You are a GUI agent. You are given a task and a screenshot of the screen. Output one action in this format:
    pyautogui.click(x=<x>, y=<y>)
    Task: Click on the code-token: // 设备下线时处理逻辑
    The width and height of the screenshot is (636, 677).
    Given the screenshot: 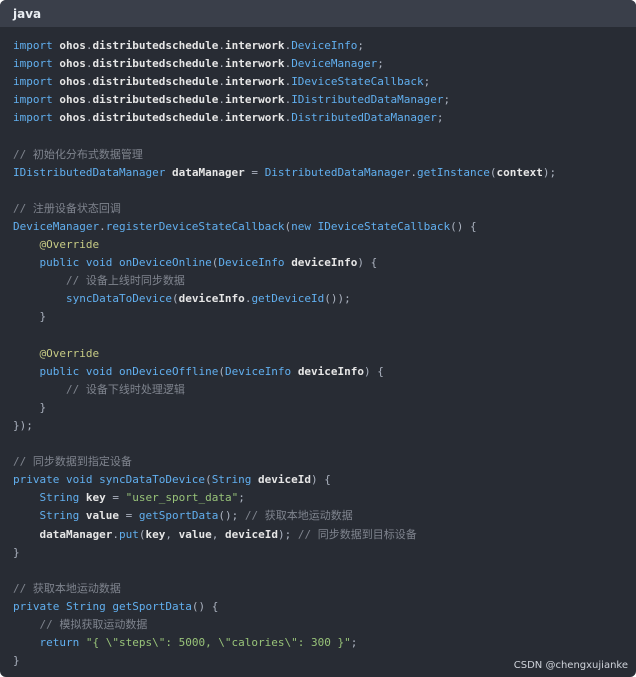 What is the action you would take?
    pyautogui.click(x=125, y=389)
    